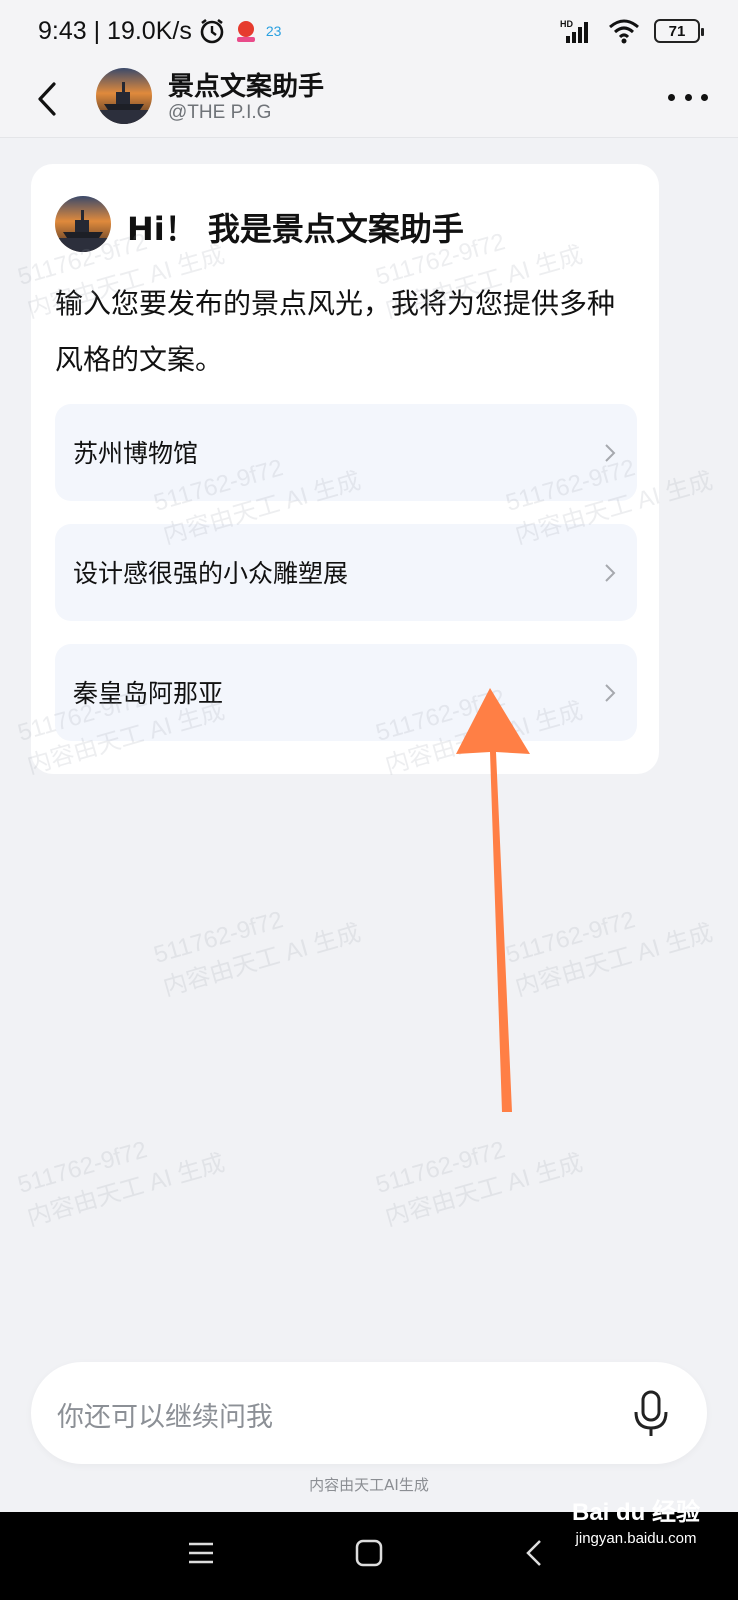  What do you see at coordinates (148, 693) in the screenshot?
I see `suggestion-label: 秦皇岛阿那亚` at bounding box center [148, 693].